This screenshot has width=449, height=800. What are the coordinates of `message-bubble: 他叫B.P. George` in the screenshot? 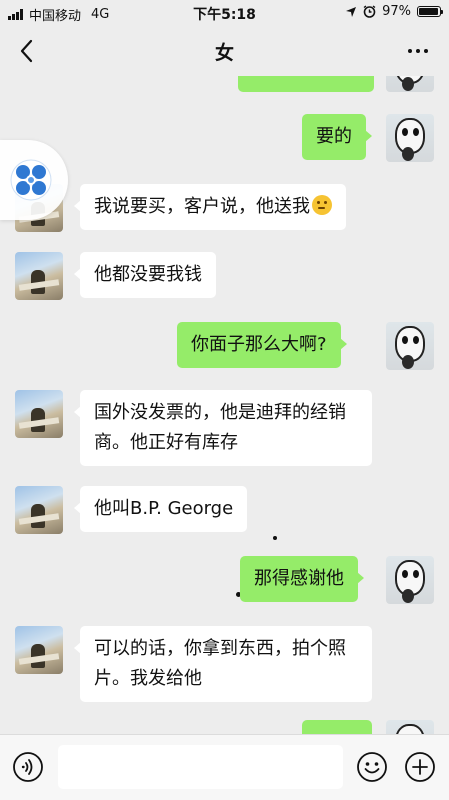 It's located at (160, 509).